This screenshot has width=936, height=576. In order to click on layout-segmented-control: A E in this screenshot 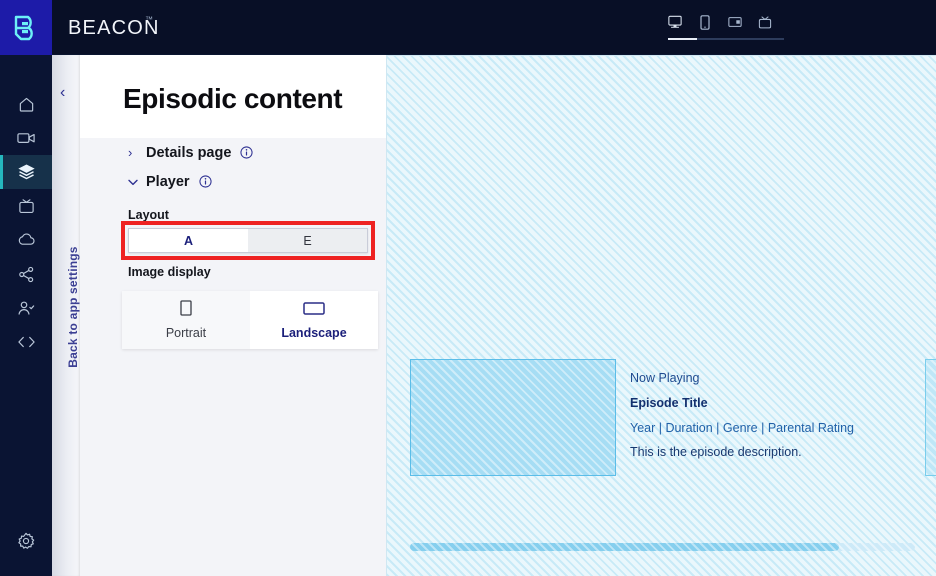, I will do `click(248, 240)`.